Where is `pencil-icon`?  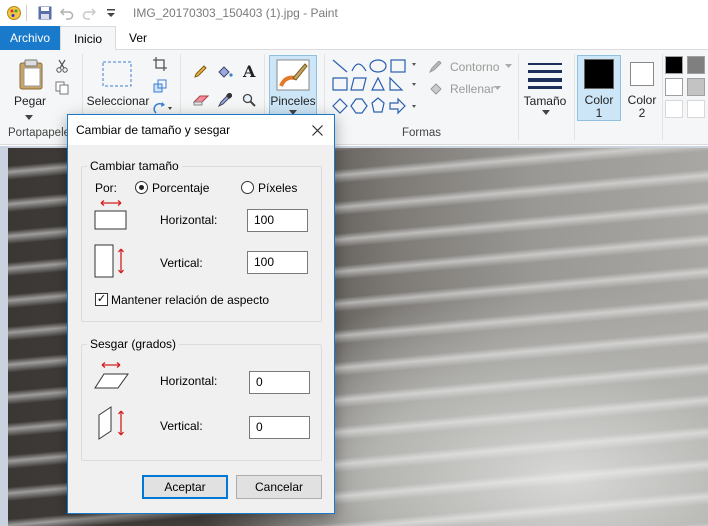
pencil-icon is located at coordinates (200, 72).